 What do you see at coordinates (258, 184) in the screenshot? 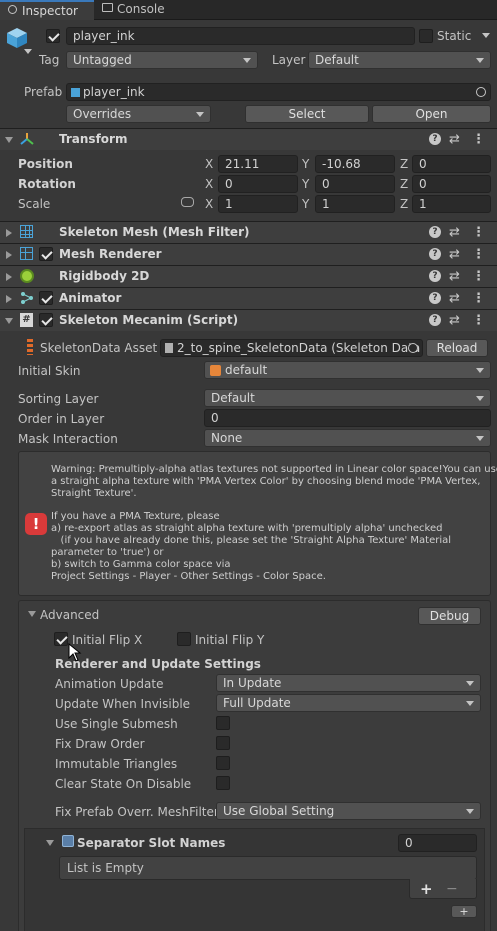
I see `rotation-x-field: 0` at bounding box center [258, 184].